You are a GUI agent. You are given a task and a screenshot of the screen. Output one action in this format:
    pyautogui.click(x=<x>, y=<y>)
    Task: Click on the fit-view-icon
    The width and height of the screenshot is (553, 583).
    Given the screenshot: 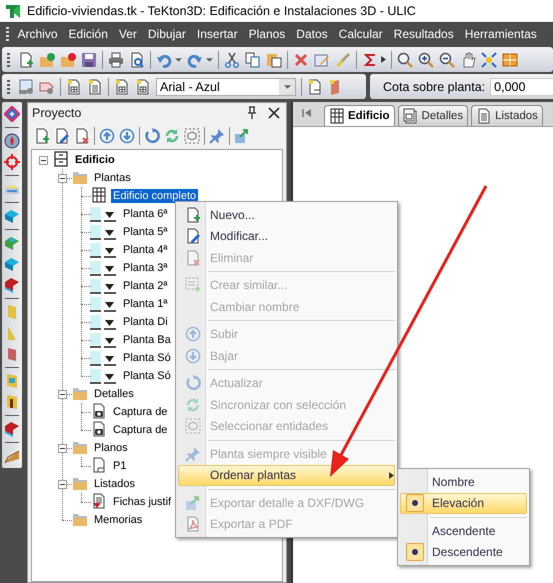 What is the action you would take?
    pyautogui.click(x=489, y=60)
    